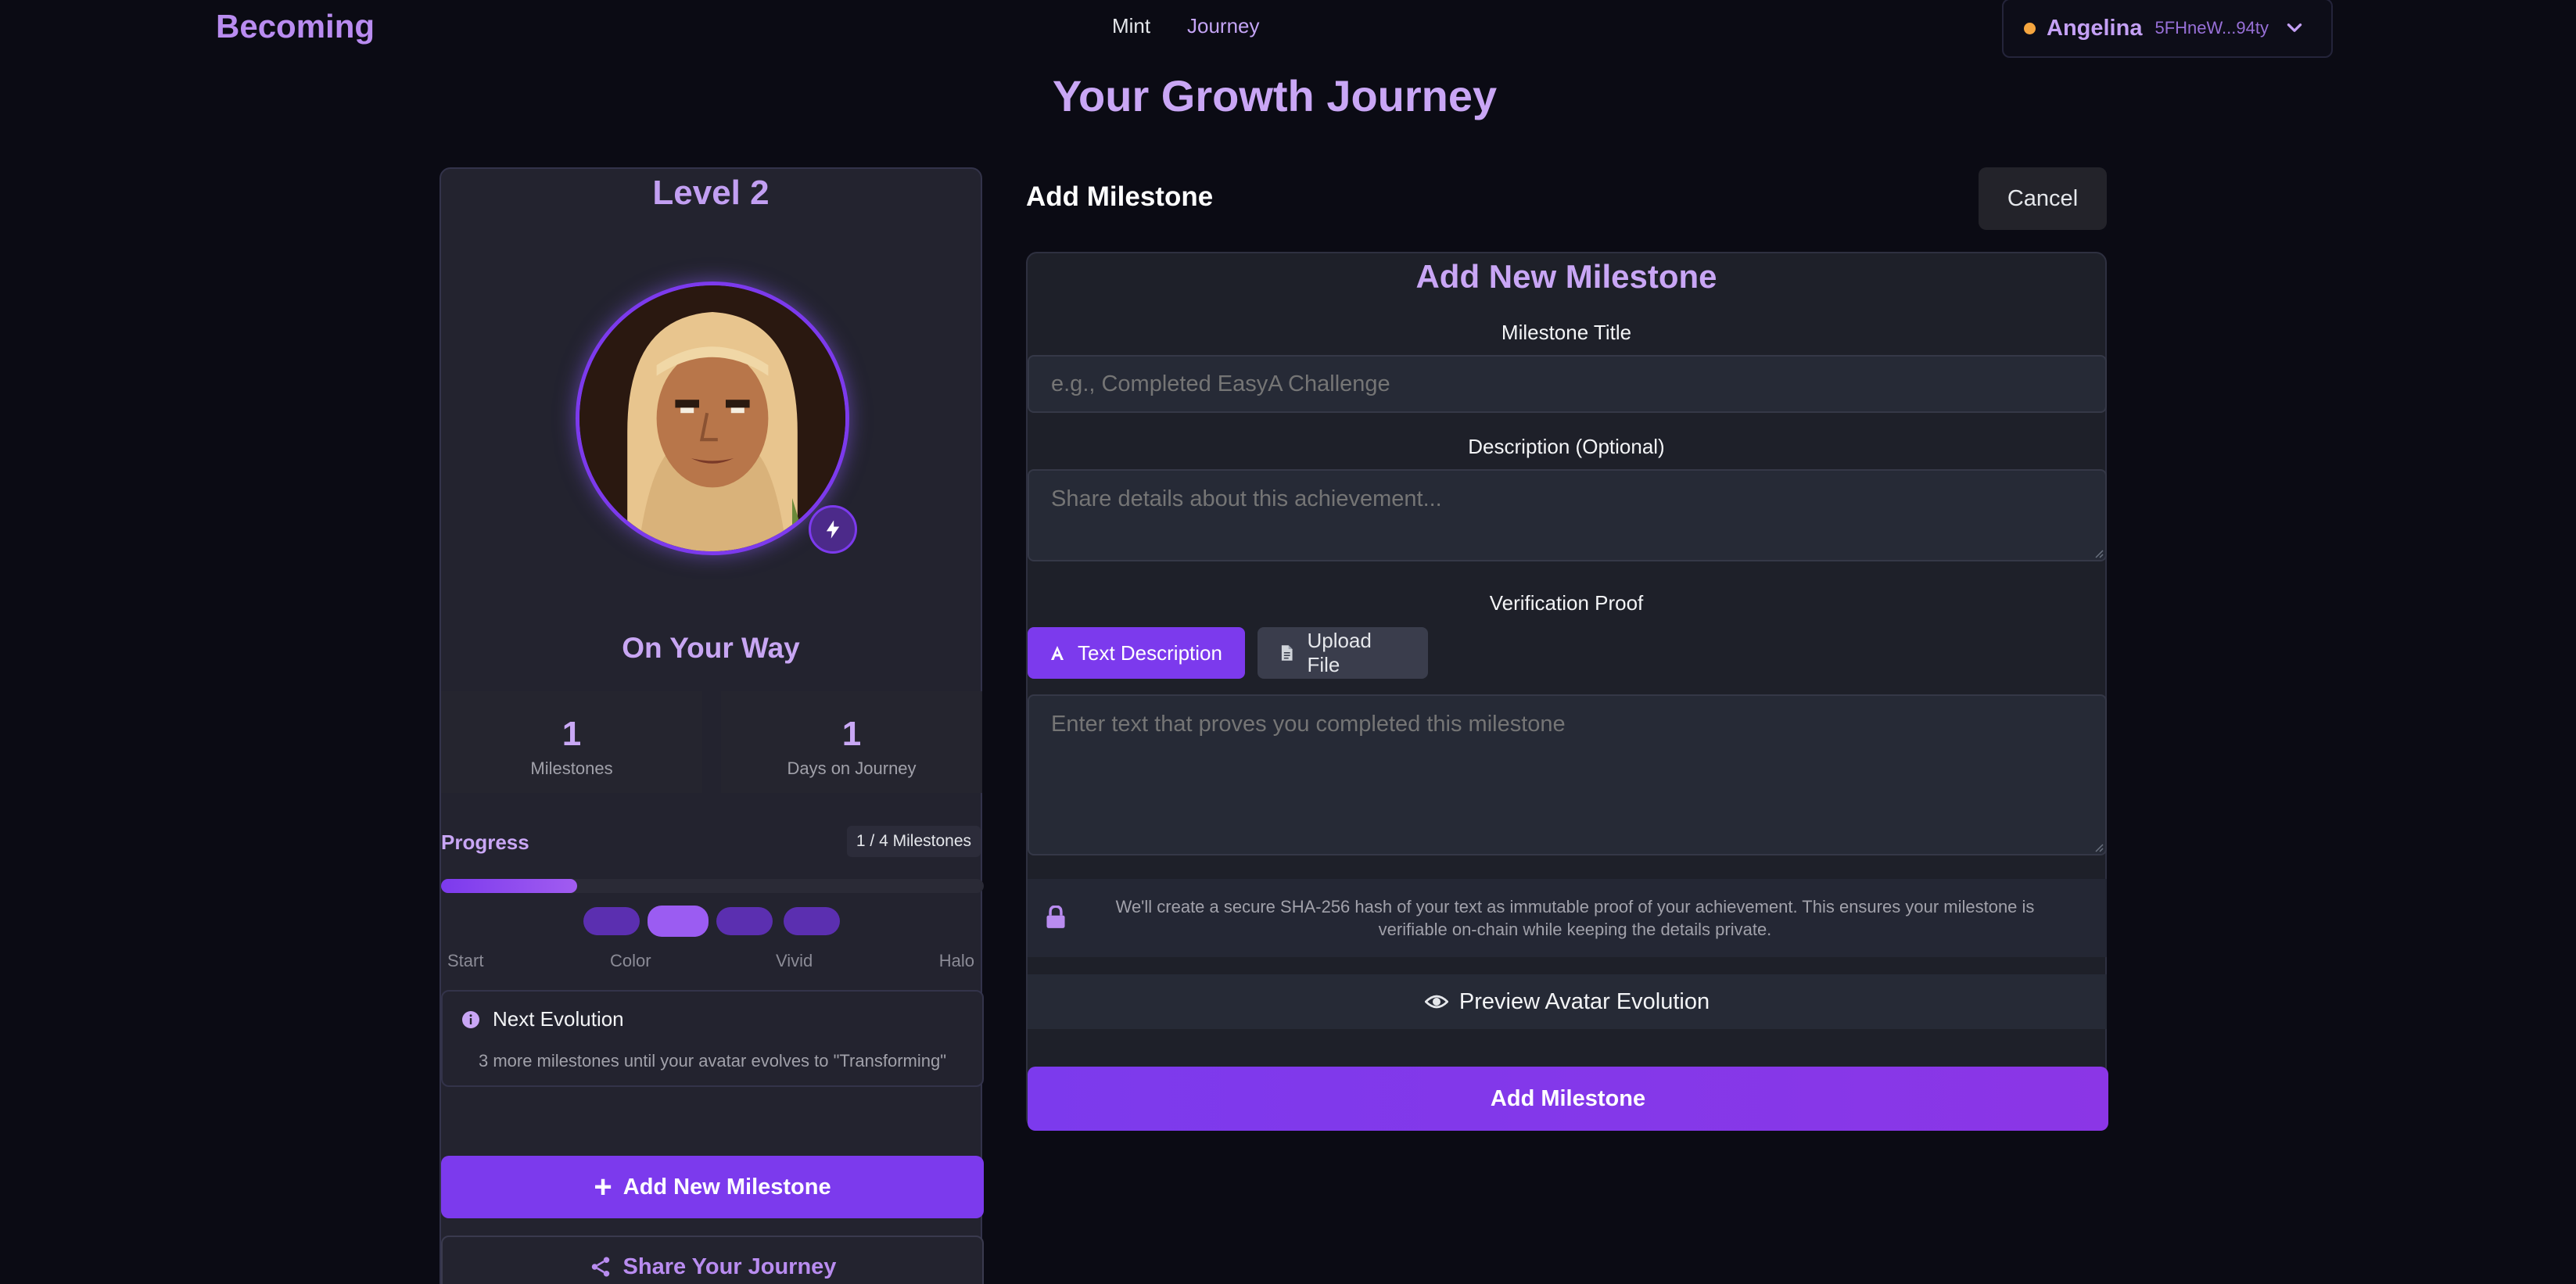 This screenshot has width=2576, height=1284. I want to click on wallet-account-button: Angelina 5FHneW...94ty, so click(2167, 29).